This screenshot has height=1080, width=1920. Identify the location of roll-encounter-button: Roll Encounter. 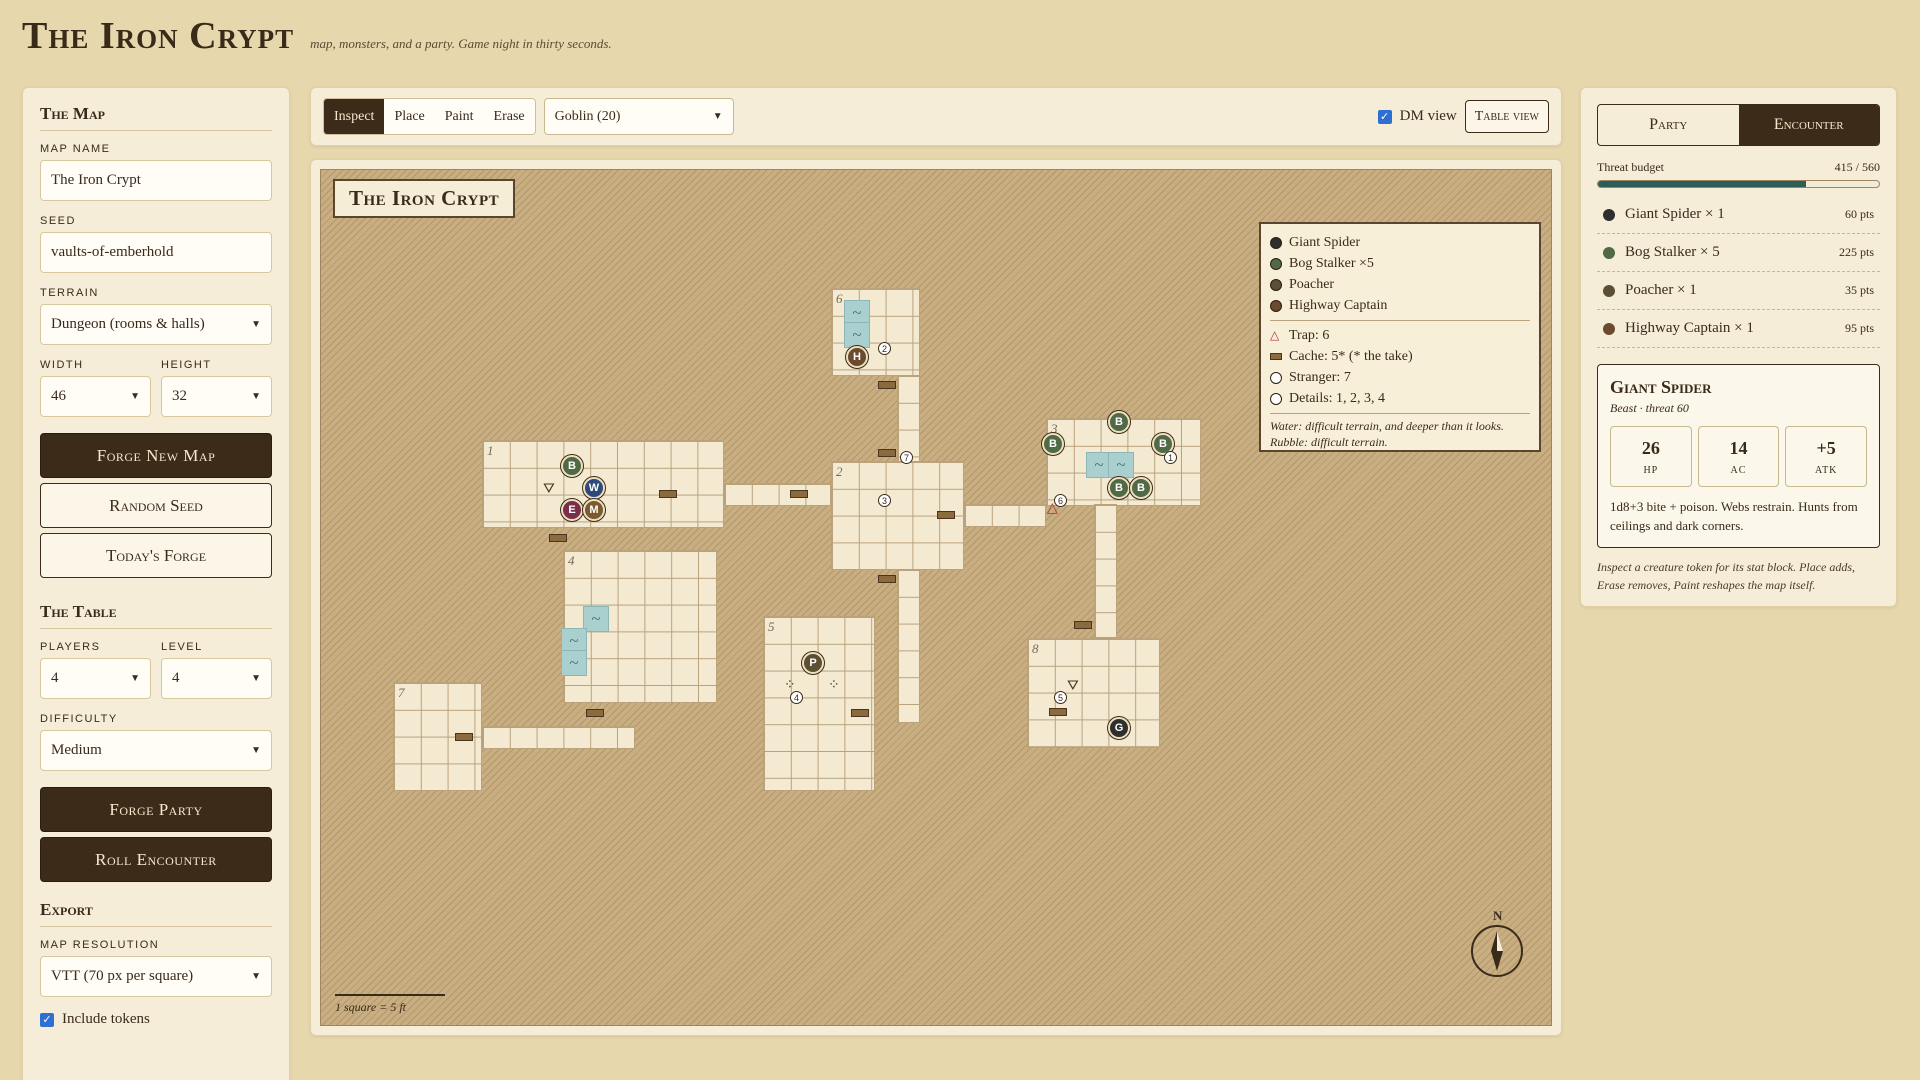
(156, 859).